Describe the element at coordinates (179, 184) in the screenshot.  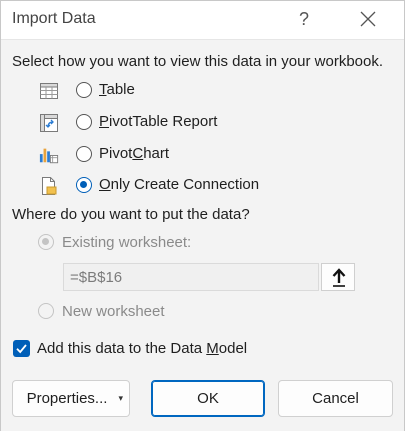
I see `only-create-connection-label: Only Create Connection` at that location.